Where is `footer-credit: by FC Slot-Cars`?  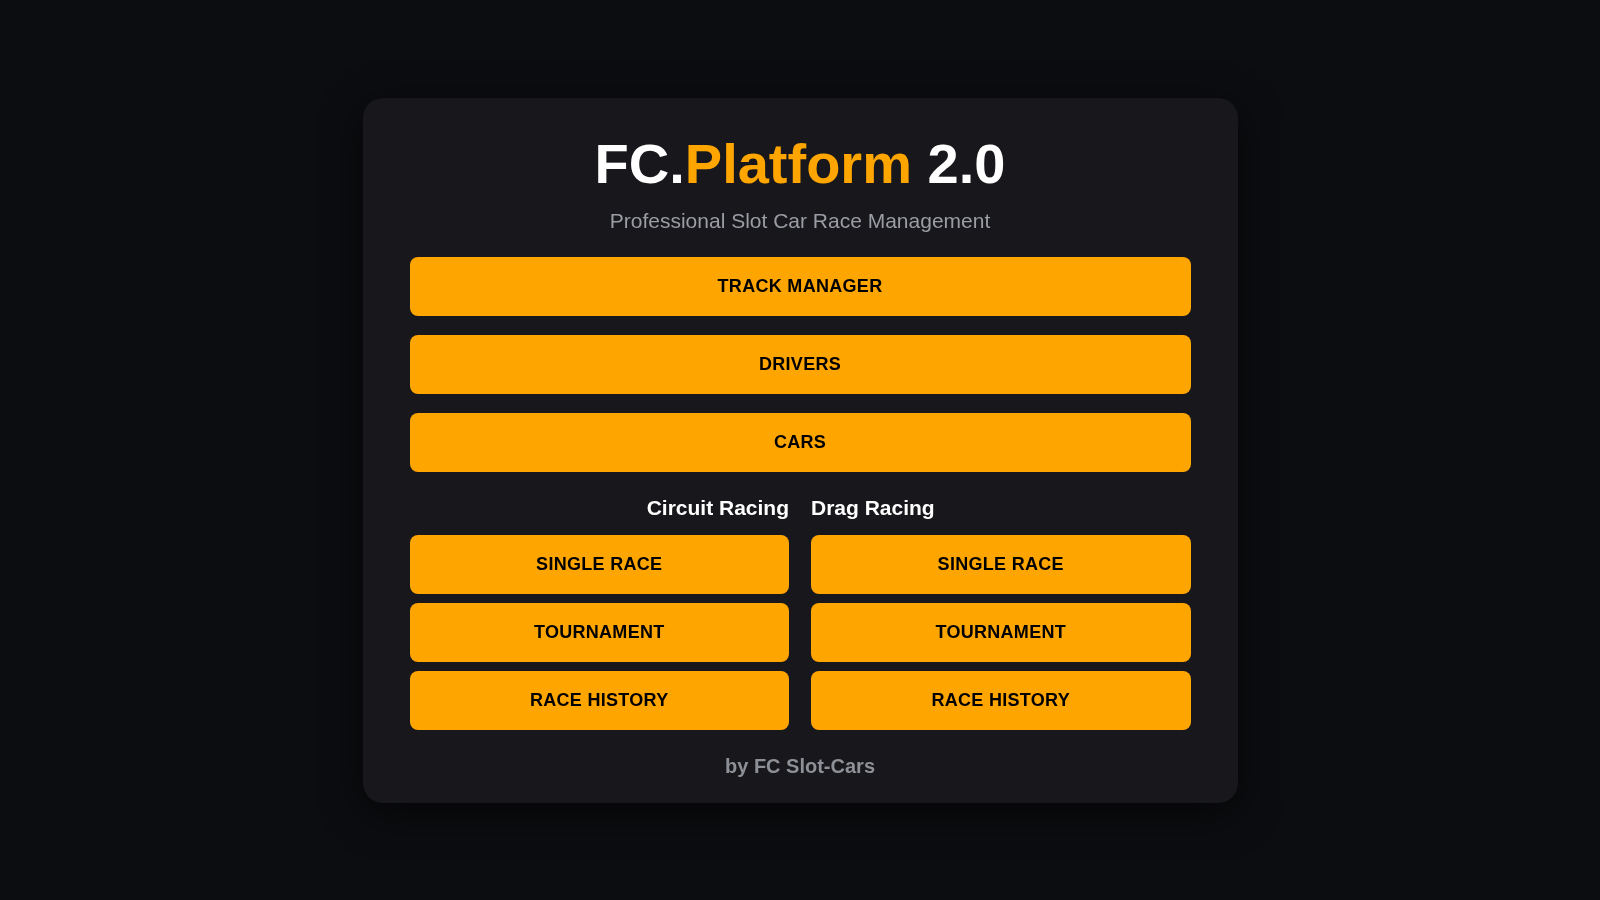 footer-credit: by FC Slot-Cars is located at coordinates (800, 766).